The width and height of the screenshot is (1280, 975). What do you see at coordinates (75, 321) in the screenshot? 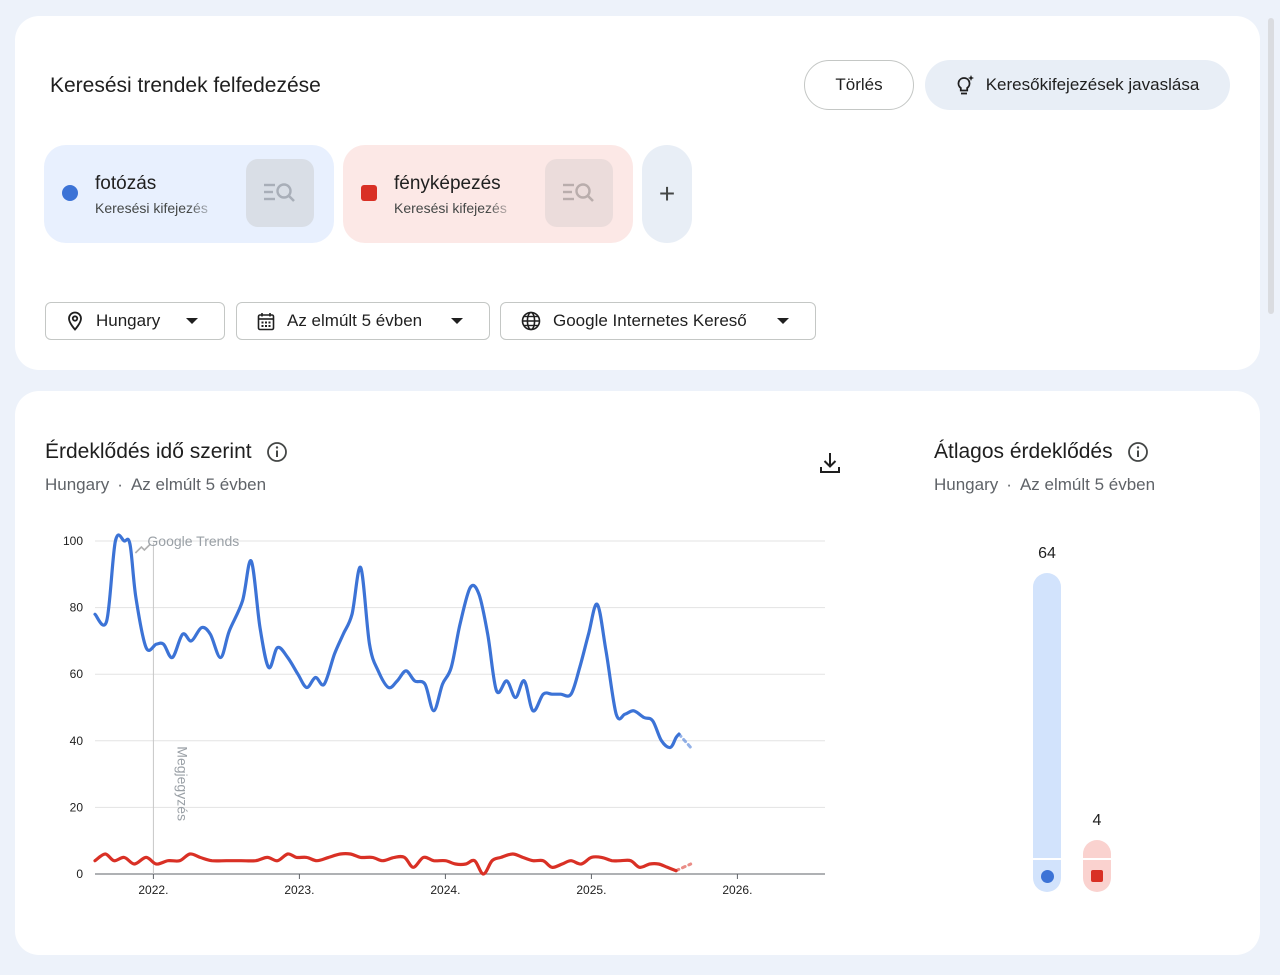
I see `location-pin-icon` at bounding box center [75, 321].